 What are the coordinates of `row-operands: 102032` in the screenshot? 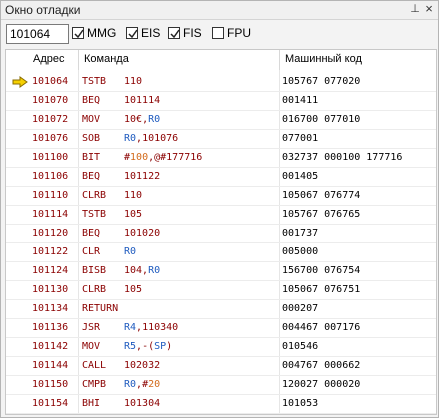 It's located at (142, 366).